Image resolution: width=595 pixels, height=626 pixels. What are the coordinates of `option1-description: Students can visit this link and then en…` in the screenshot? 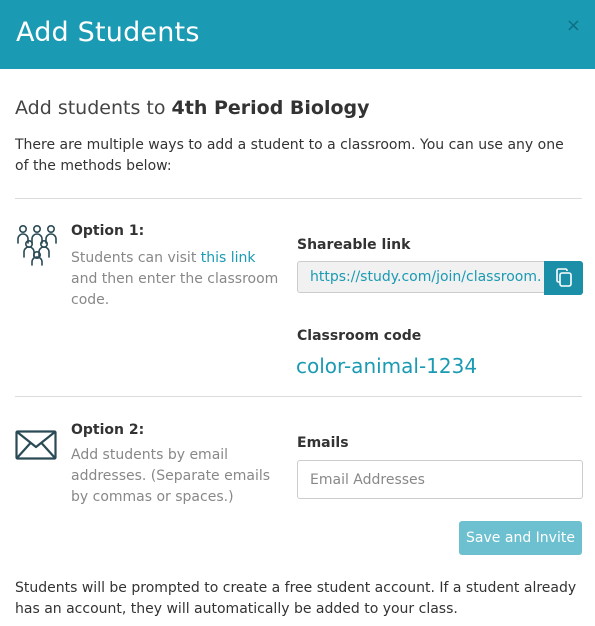 It's located at (176, 279).